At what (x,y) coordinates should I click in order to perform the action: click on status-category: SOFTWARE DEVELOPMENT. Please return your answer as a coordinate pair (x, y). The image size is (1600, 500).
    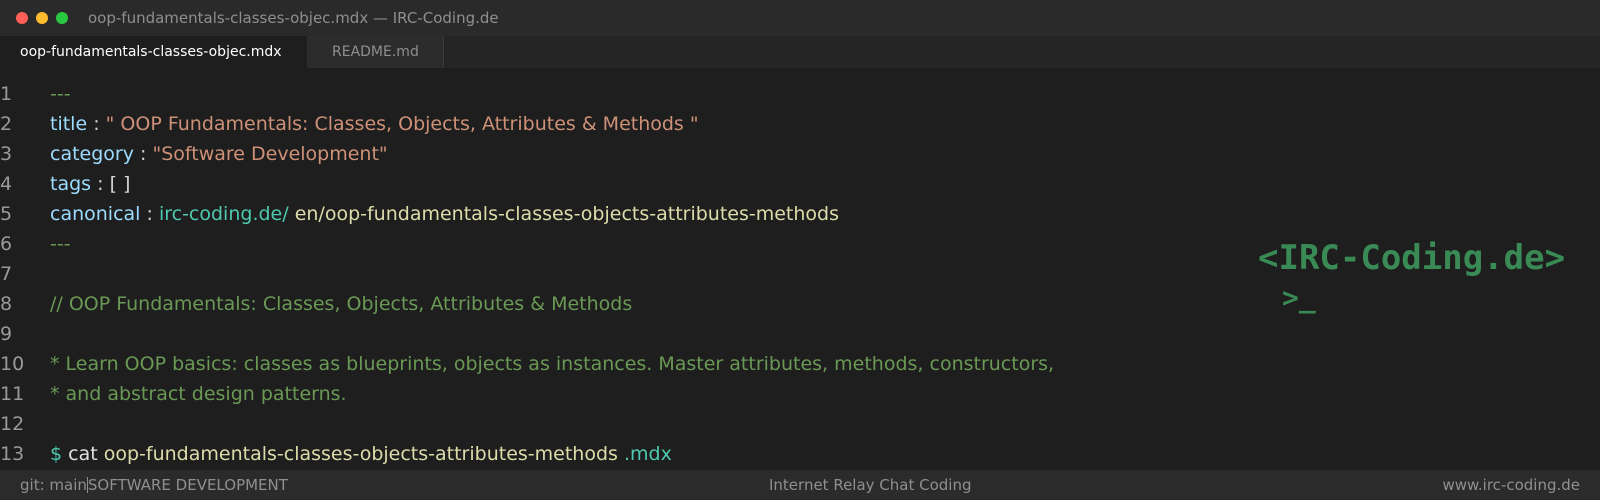
    Looking at the image, I should click on (187, 485).